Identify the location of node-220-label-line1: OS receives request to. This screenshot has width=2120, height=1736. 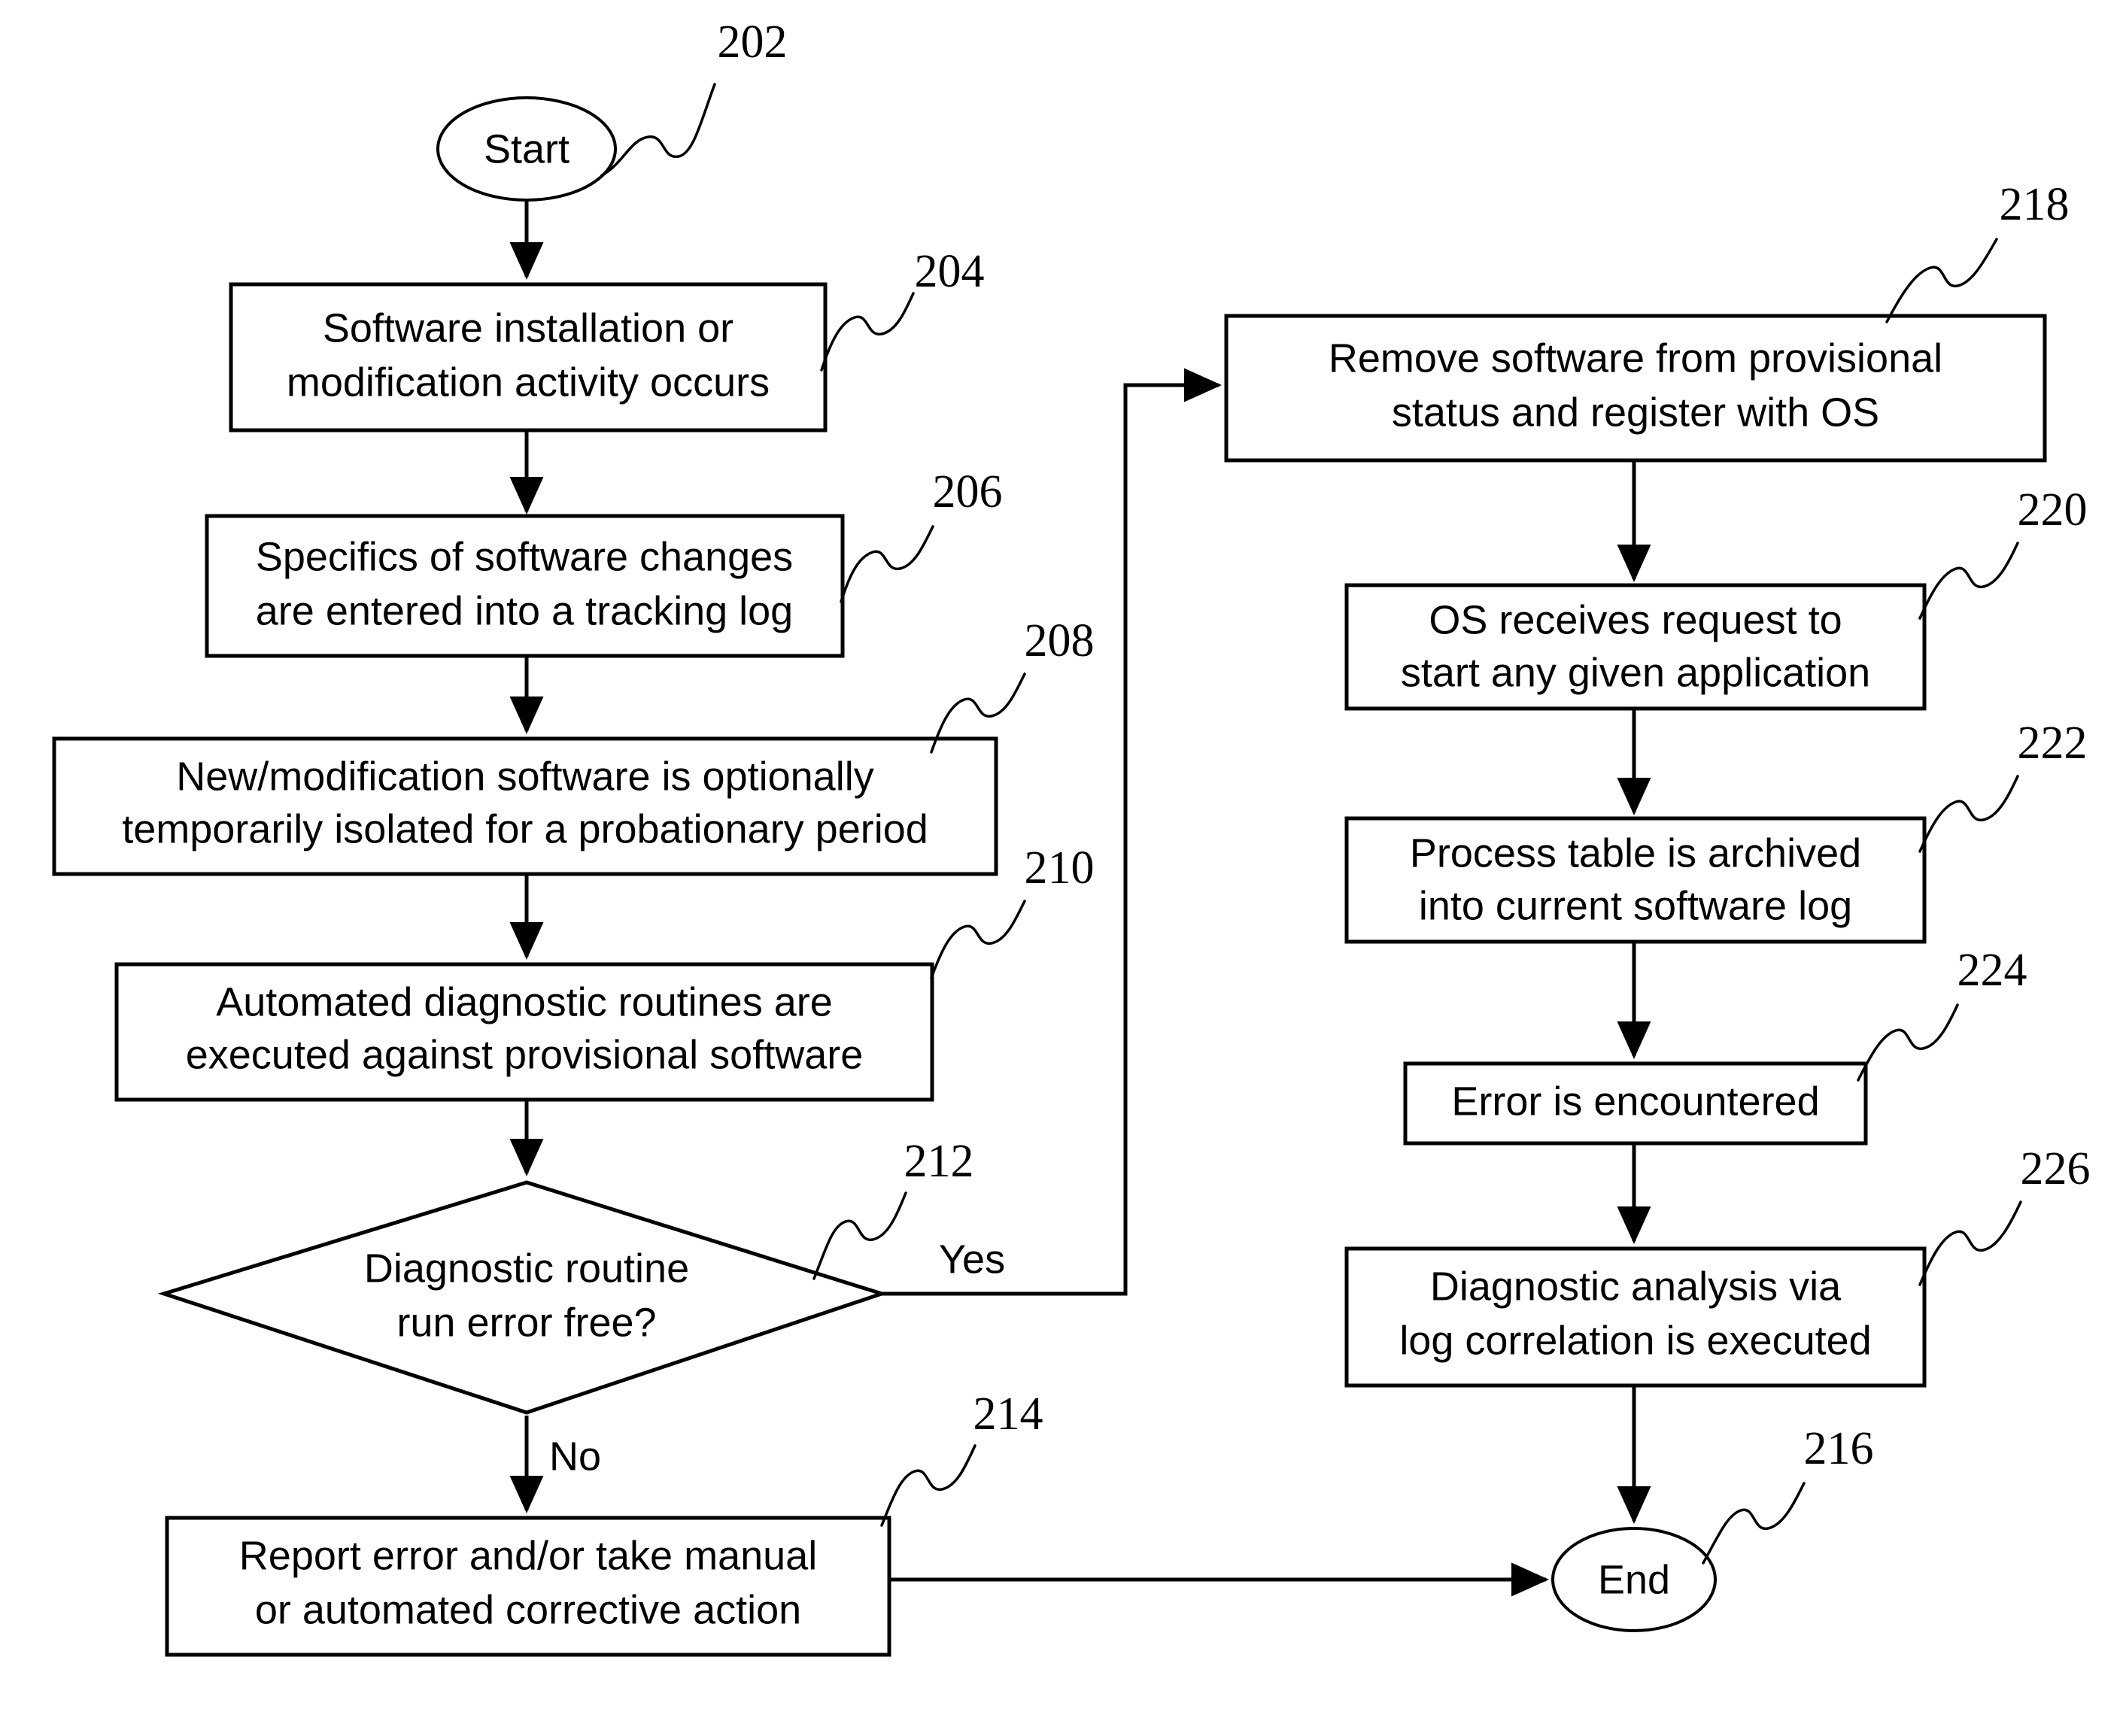
(1636, 619).